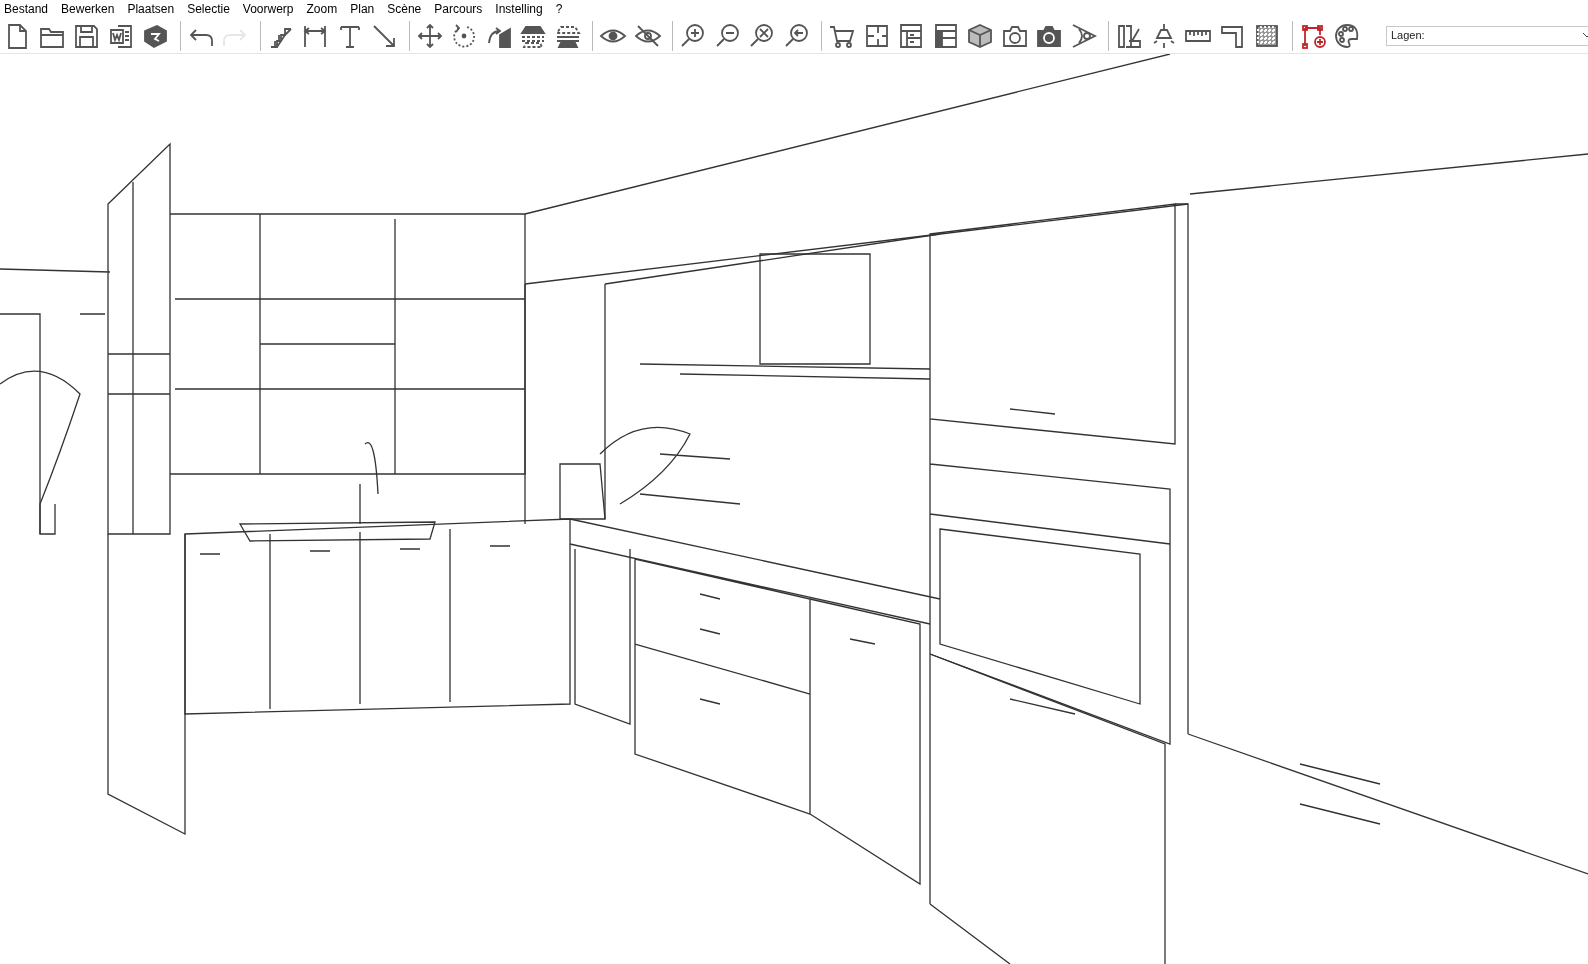  I want to click on menu-item: Parcours, so click(458, 9).